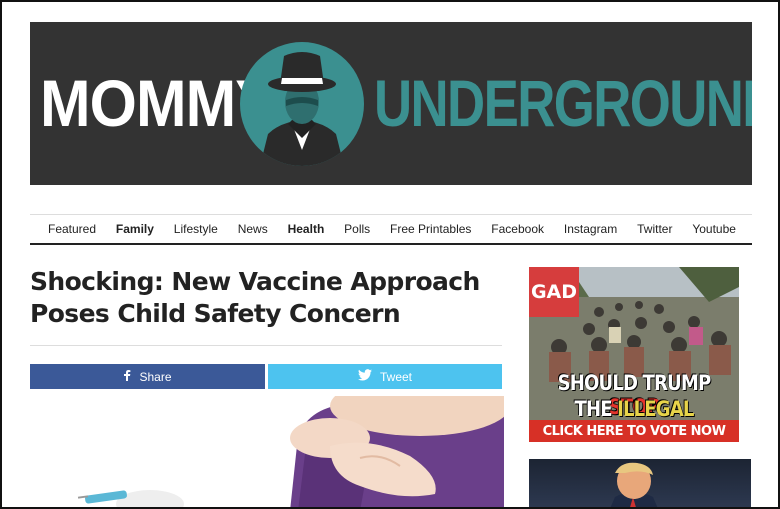 Image resolution: width=780 pixels, height=509 pixels. What do you see at coordinates (430, 229) in the screenshot?
I see `nav-item-free-printables: Free Printables` at bounding box center [430, 229].